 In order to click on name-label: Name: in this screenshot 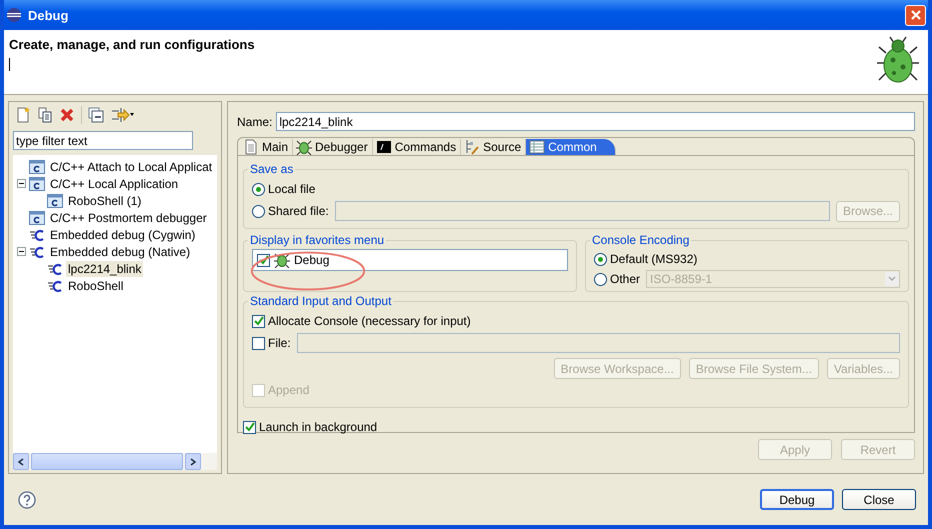, I will do `click(254, 121)`.